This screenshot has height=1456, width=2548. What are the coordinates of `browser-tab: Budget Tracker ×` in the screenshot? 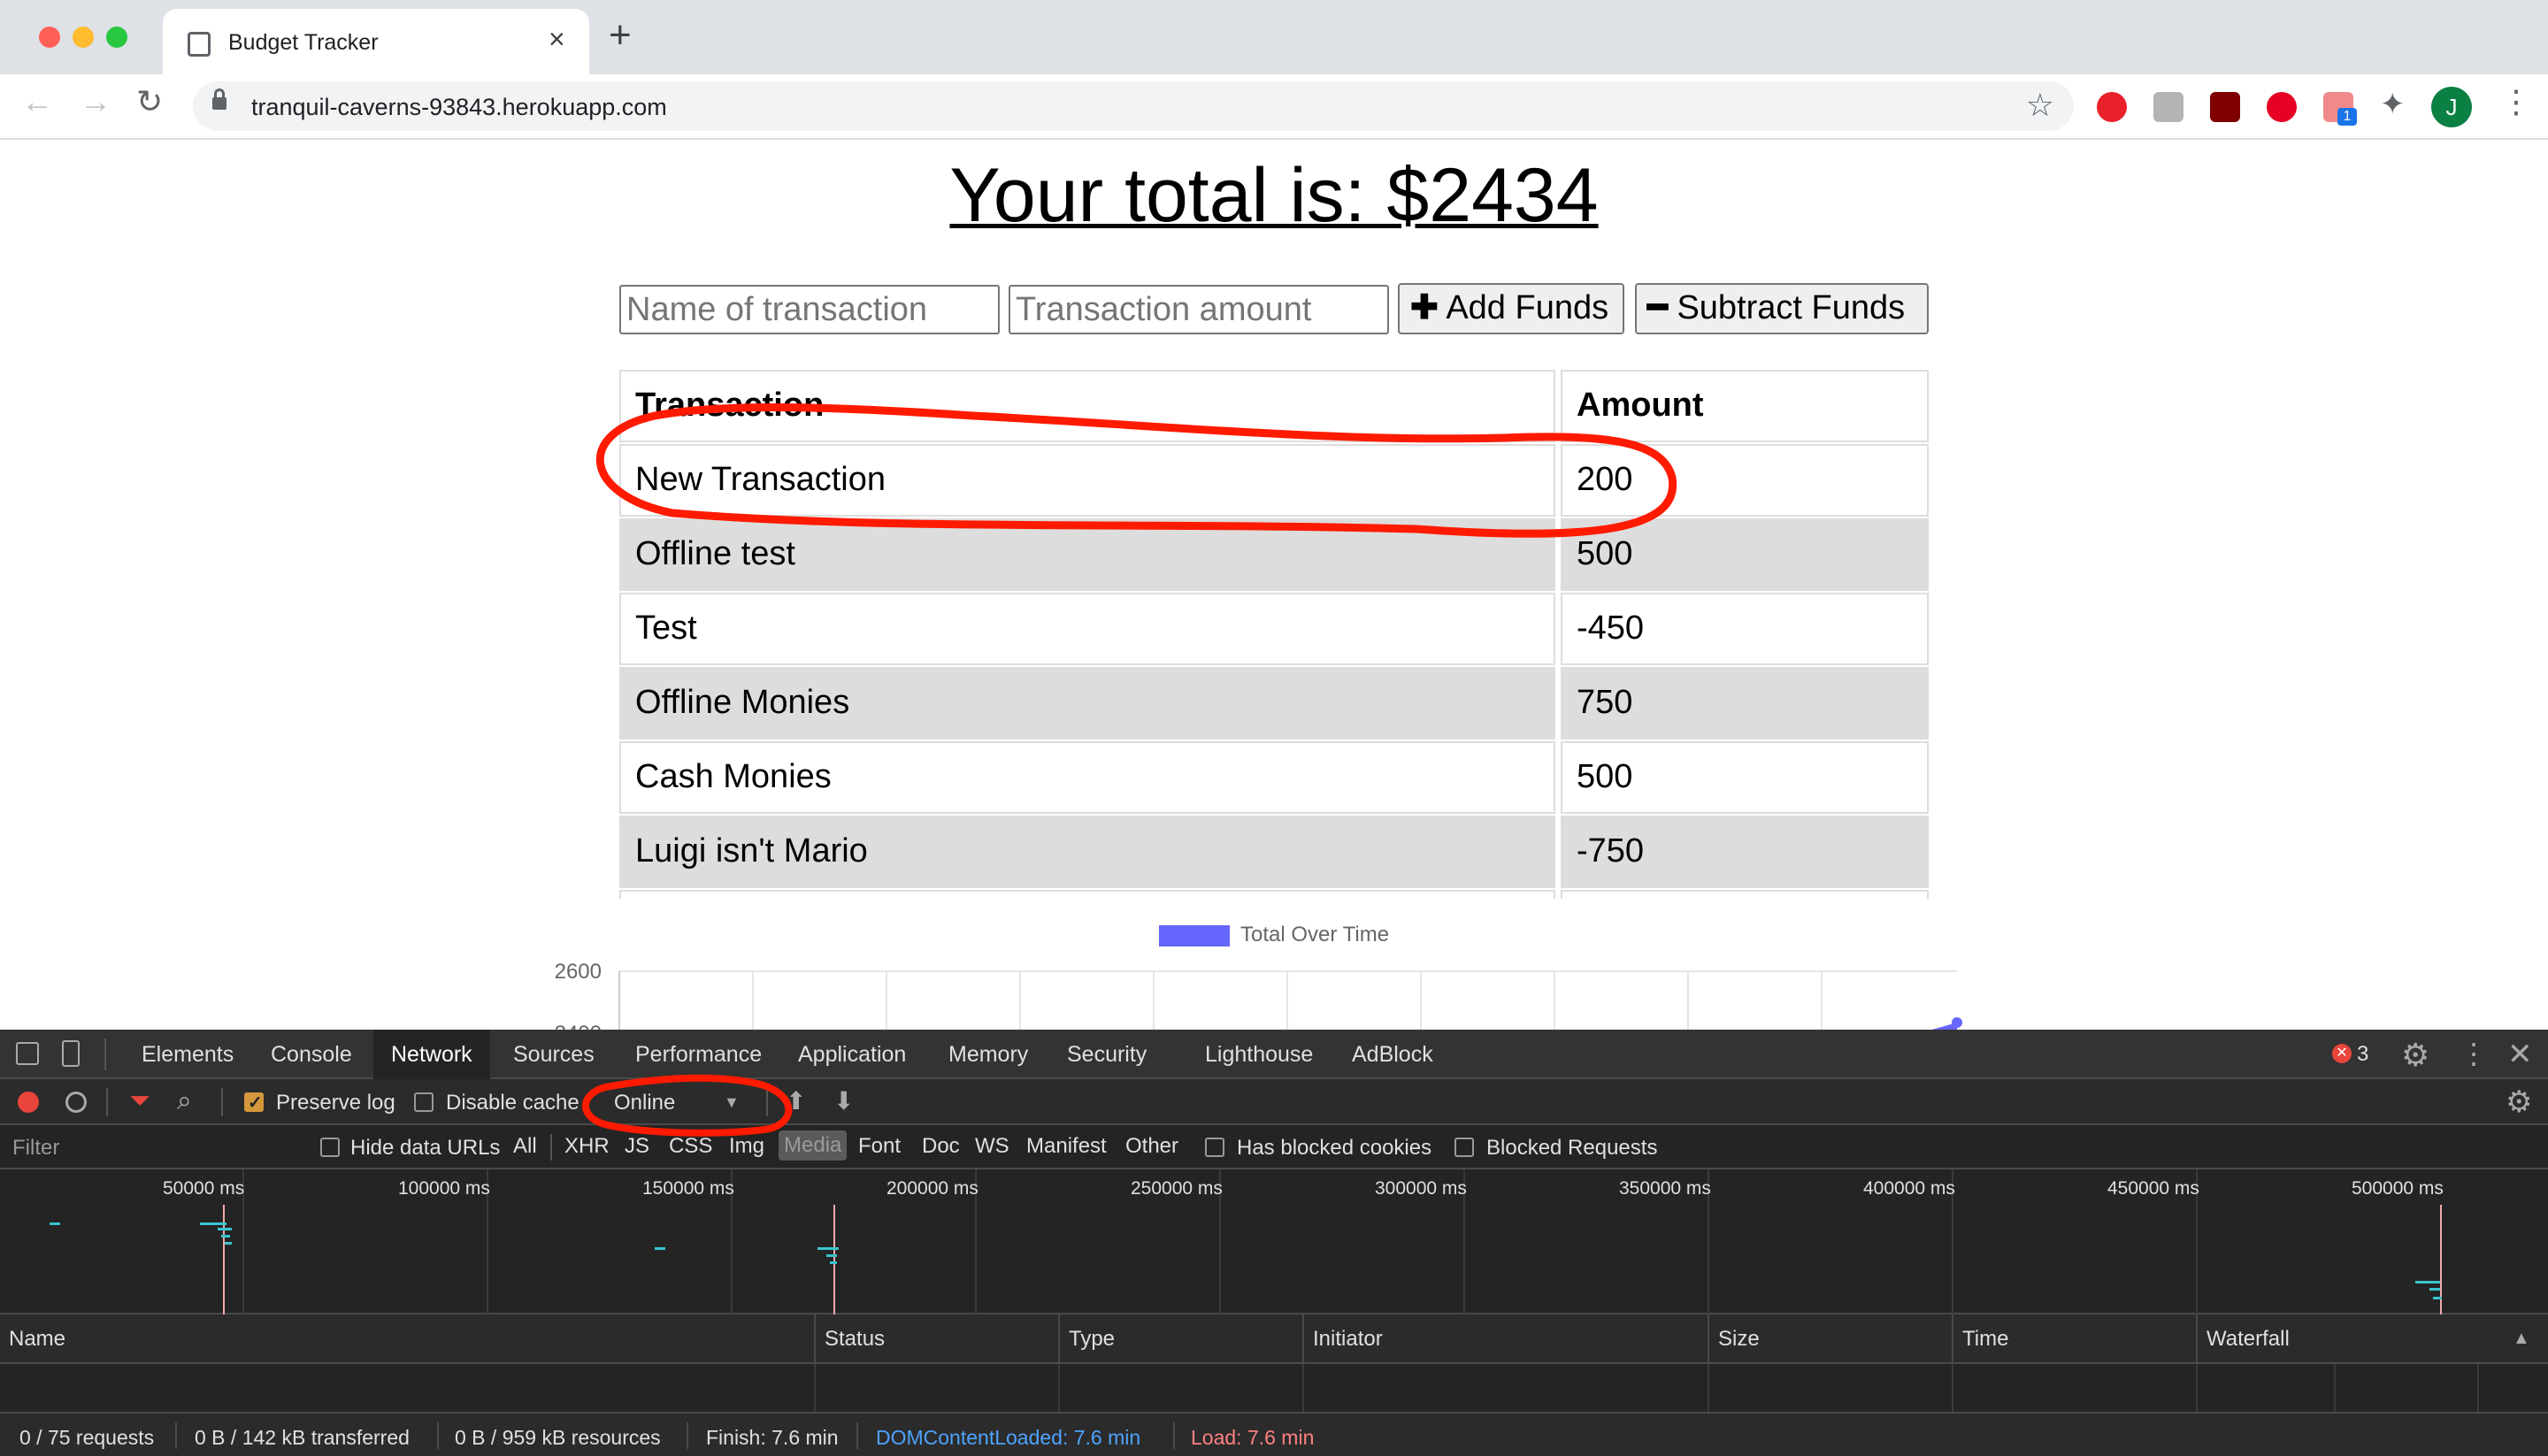 It's located at (376, 41).